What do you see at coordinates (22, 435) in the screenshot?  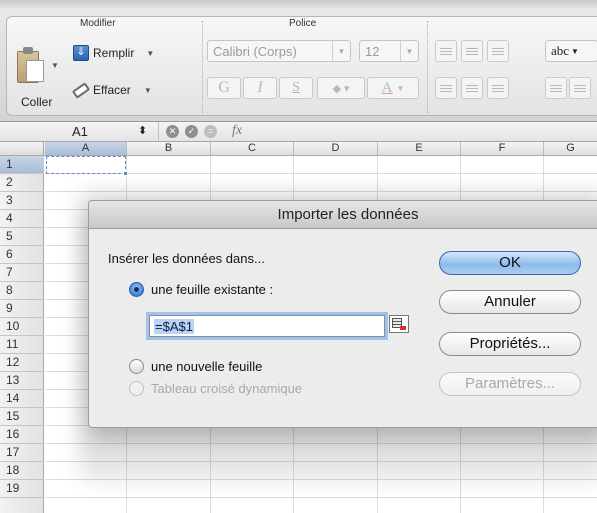 I see `row-header: 16` at bounding box center [22, 435].